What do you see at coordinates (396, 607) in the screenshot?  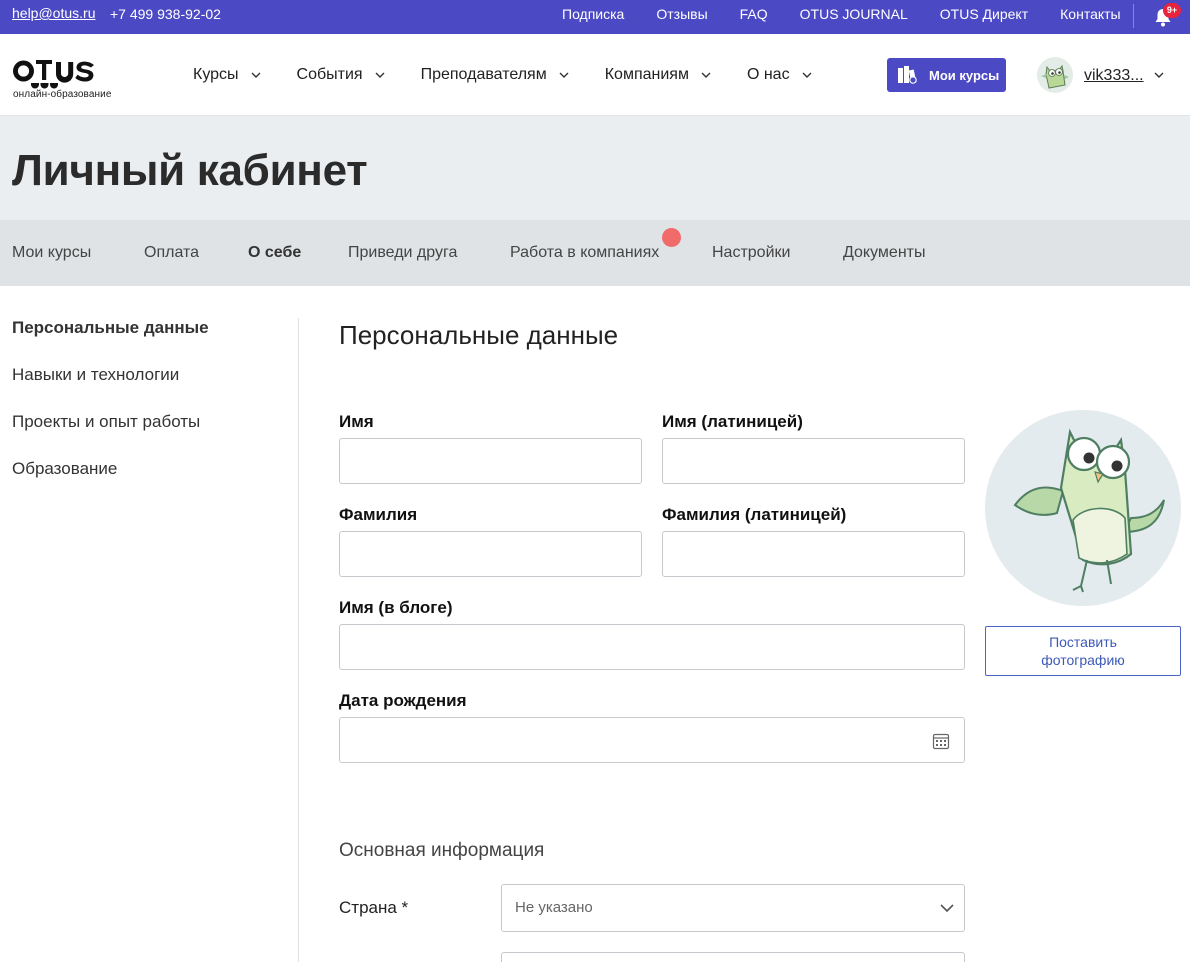 I see `blog-name-label: Имя (в блоге)` at bounding box center [396, 607].